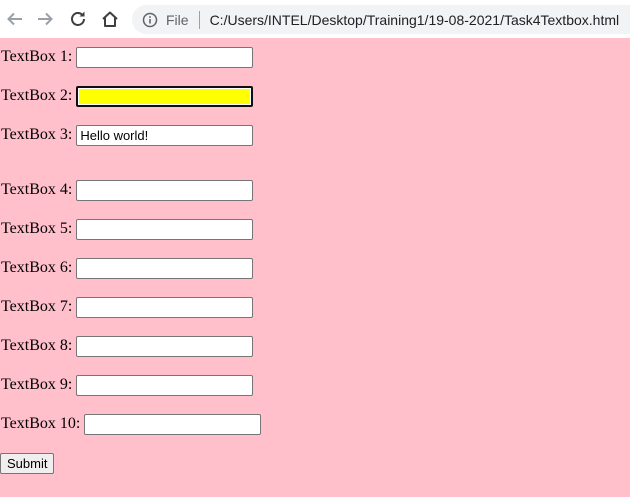 The height and width of the screenshot is (497, 630). I want to click on textbox-row-5: TextBox 5:, so click(127, 229).